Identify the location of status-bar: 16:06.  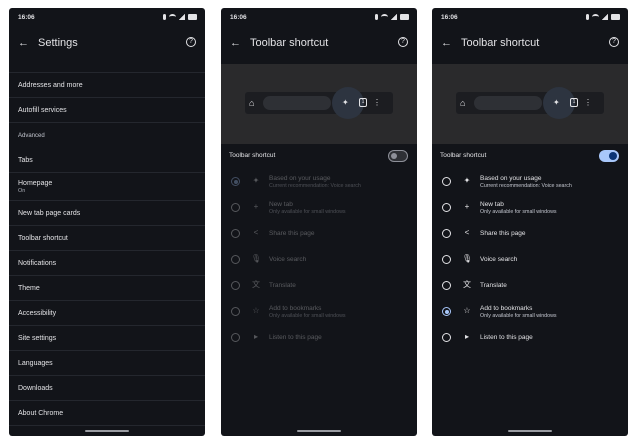
(107, 19).